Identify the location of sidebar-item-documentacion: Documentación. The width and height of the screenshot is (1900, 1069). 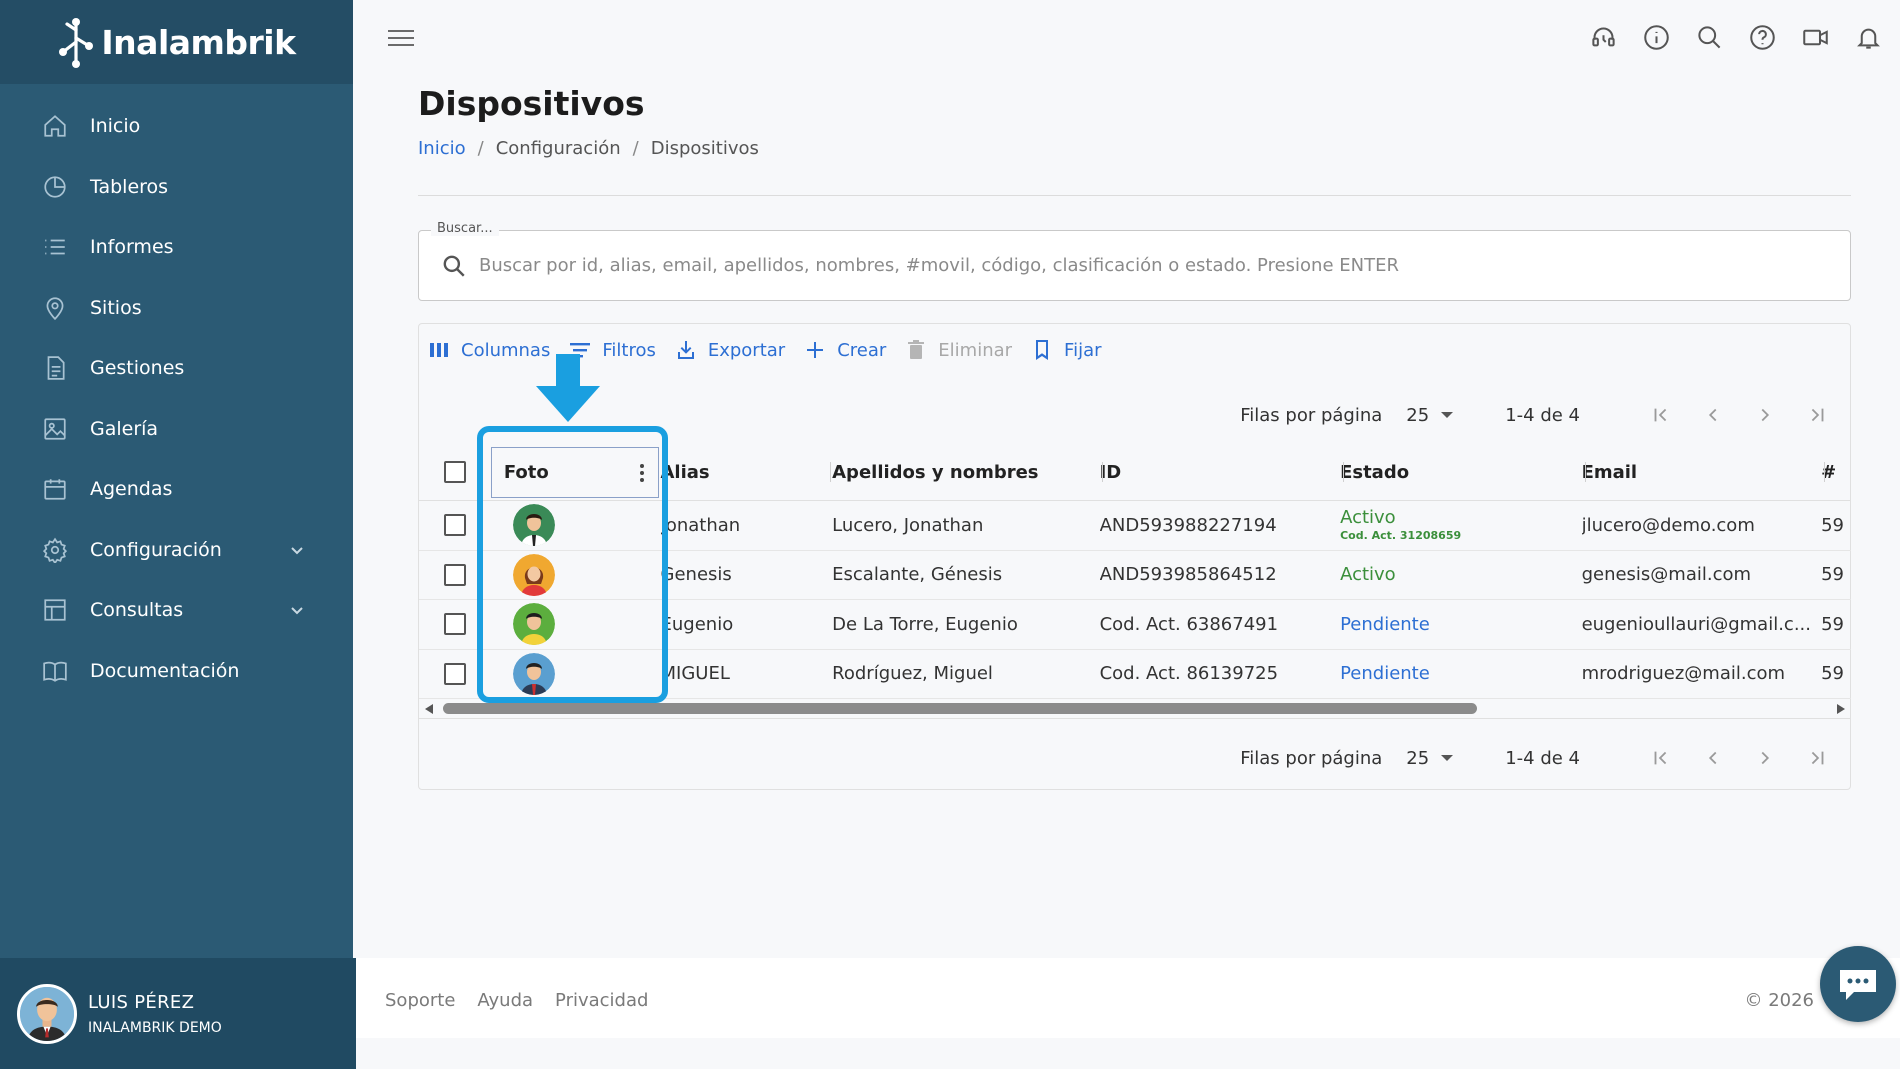
(176, 671).